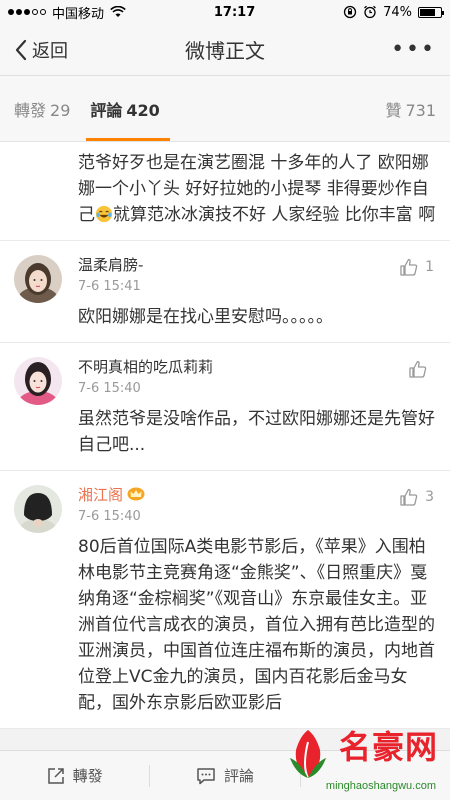 The width and height of the screenshot is (450, 800). What do you see at coordinates (143, 110) in the screenshot?
I see `tab-comments-count: 420` at bounding box center [143, 110].